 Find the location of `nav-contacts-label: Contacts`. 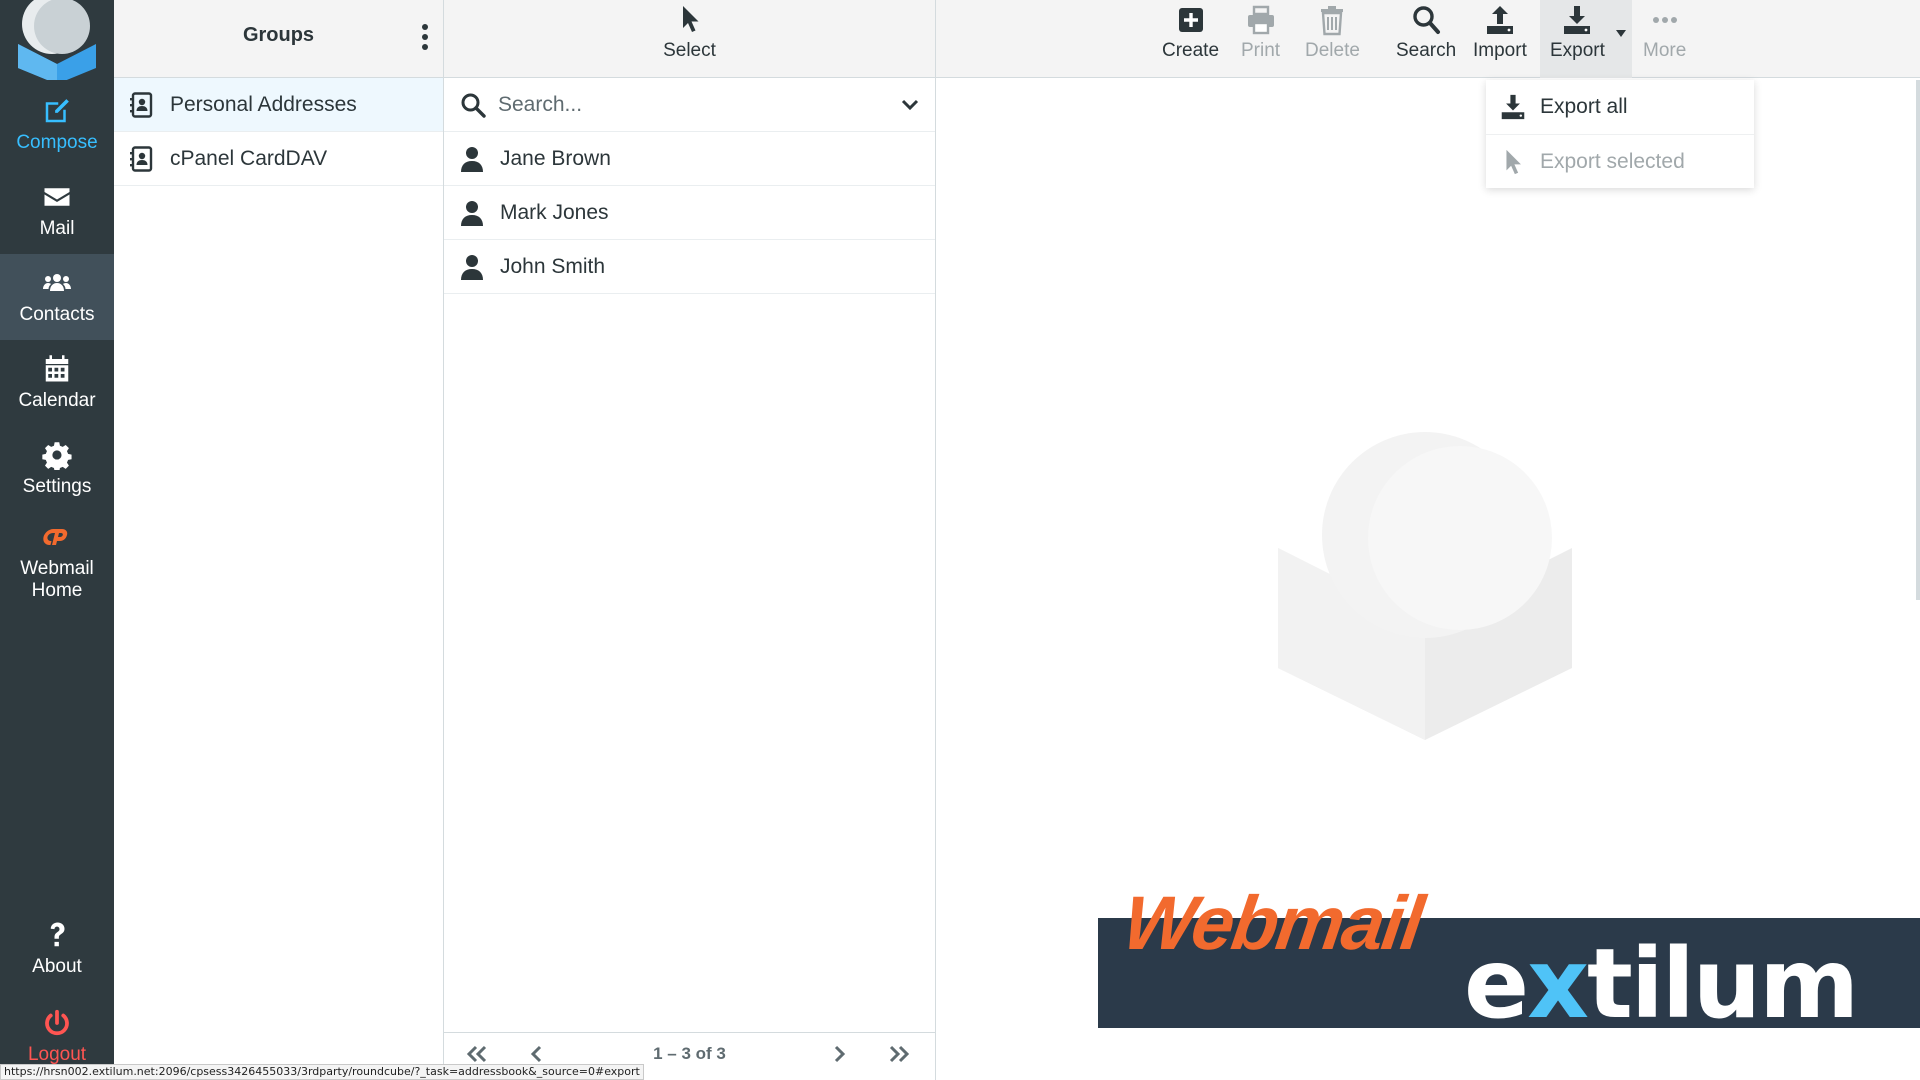

nav-contacts-label: Contacts is located at coordinates (57, 314).